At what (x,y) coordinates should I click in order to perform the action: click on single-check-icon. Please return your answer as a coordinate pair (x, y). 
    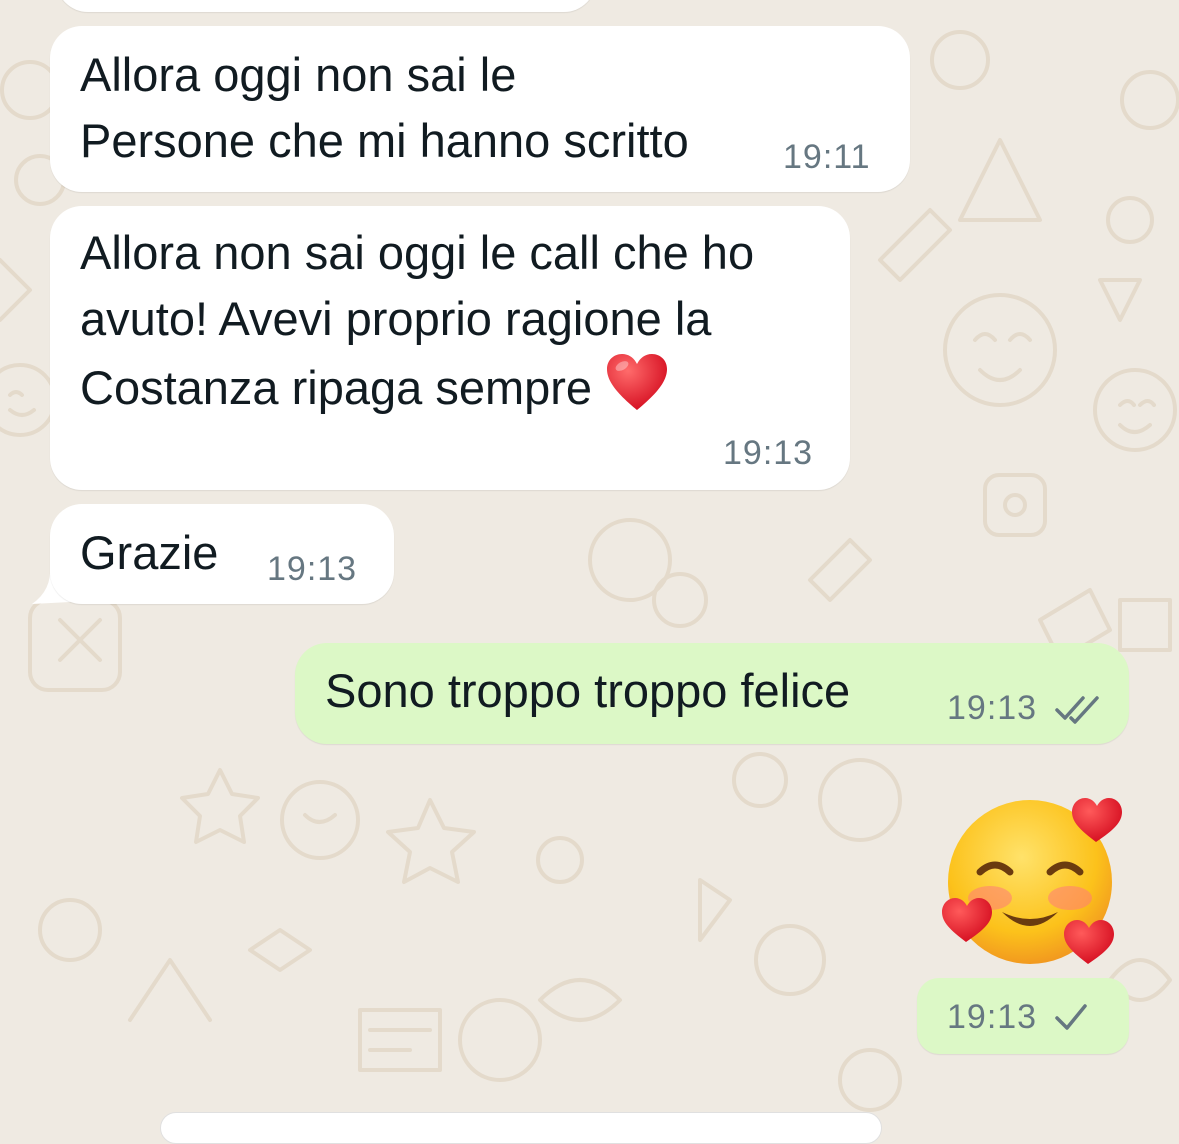
    Looking at the image, I should click on (1071, 1017).